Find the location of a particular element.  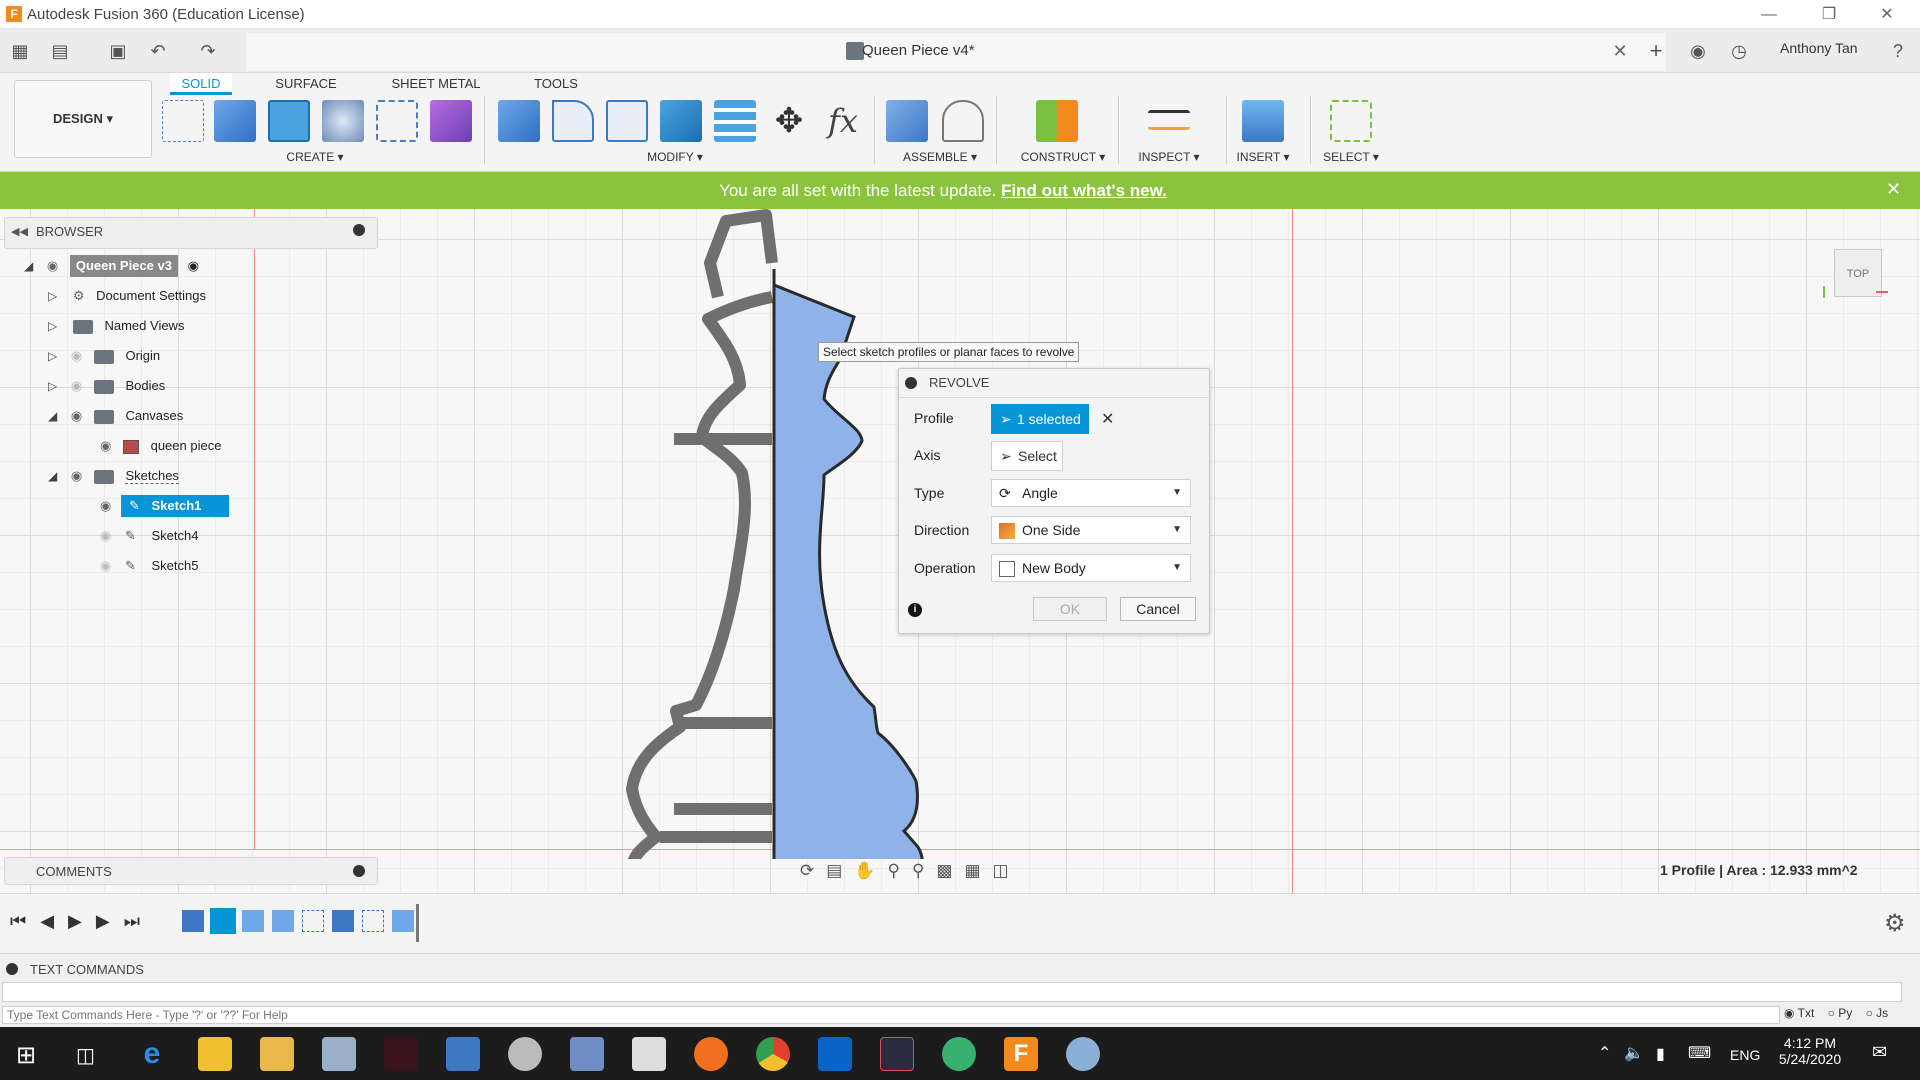

file-menu-icon: ▤ is located at coordinates (60, 51).